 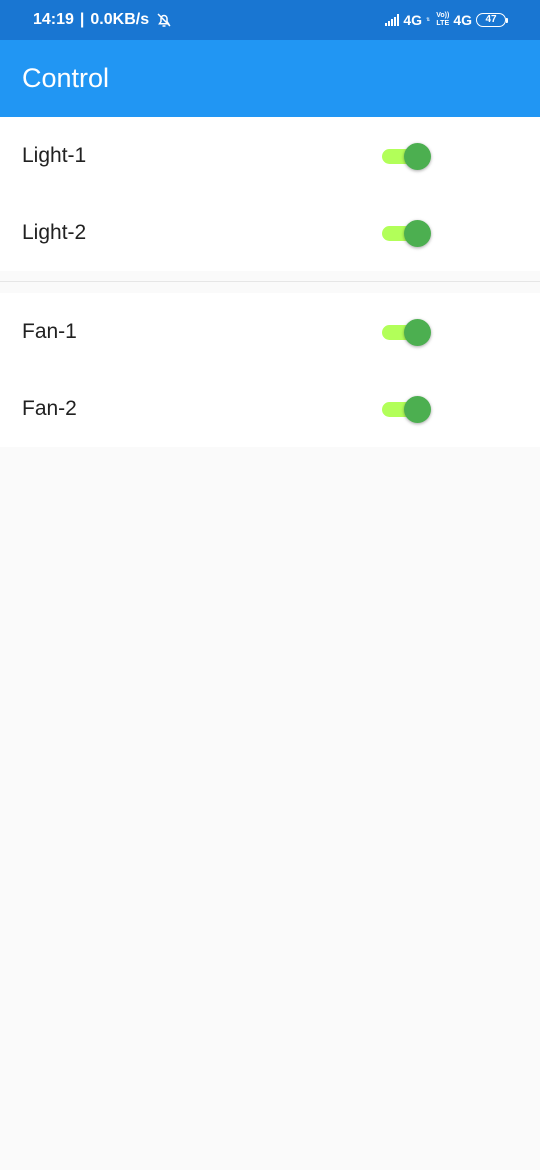 I want to click on list-item-label: Light-1, so click(x=54, y=155).